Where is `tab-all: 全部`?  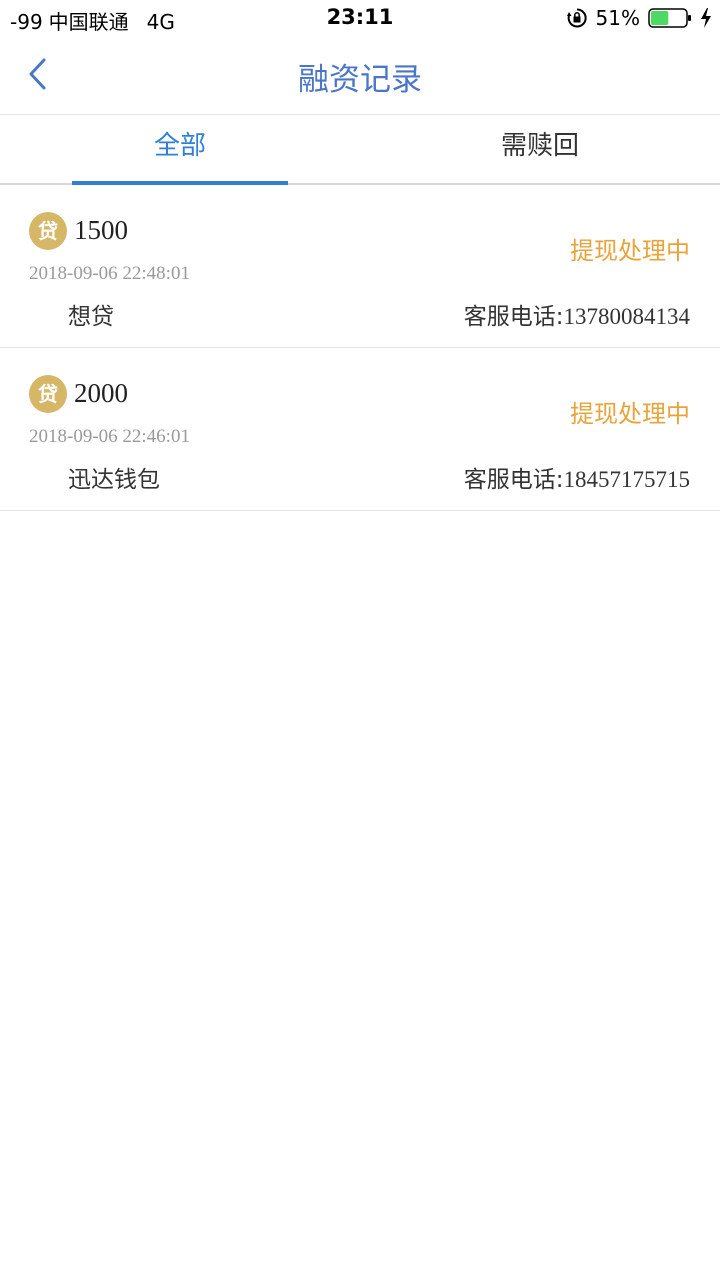 tab-all: 全部 is located at coordinates (180, 149).